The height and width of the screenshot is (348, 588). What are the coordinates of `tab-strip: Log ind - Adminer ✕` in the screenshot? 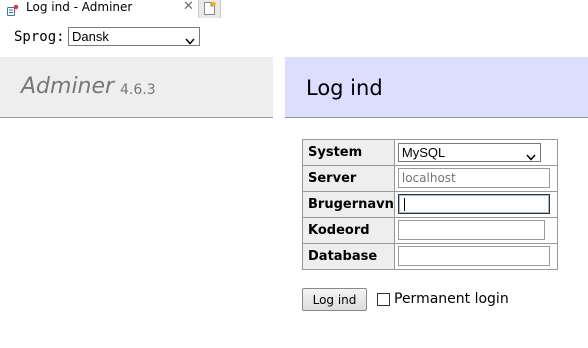 It's located at (294, 9).